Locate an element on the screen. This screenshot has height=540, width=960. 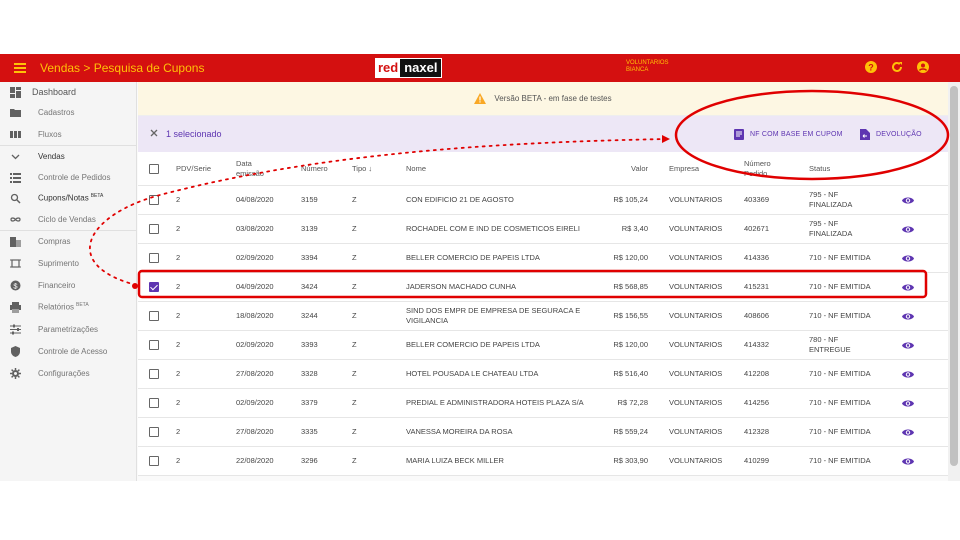
cell-status: 795 - NF FINALIZADA is located at coordinates (831, 228).